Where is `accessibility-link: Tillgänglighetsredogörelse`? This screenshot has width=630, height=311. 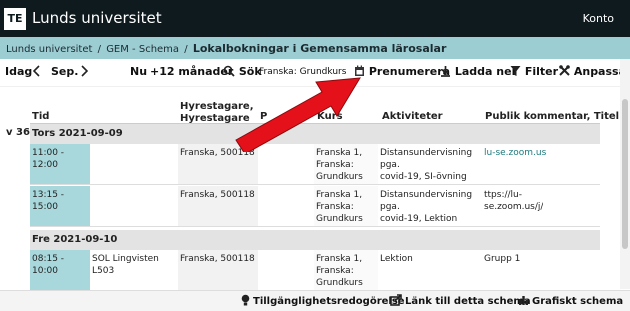 accessibility-link: Tillgänglighetsredogörelse is located at coordinates (323, 300).